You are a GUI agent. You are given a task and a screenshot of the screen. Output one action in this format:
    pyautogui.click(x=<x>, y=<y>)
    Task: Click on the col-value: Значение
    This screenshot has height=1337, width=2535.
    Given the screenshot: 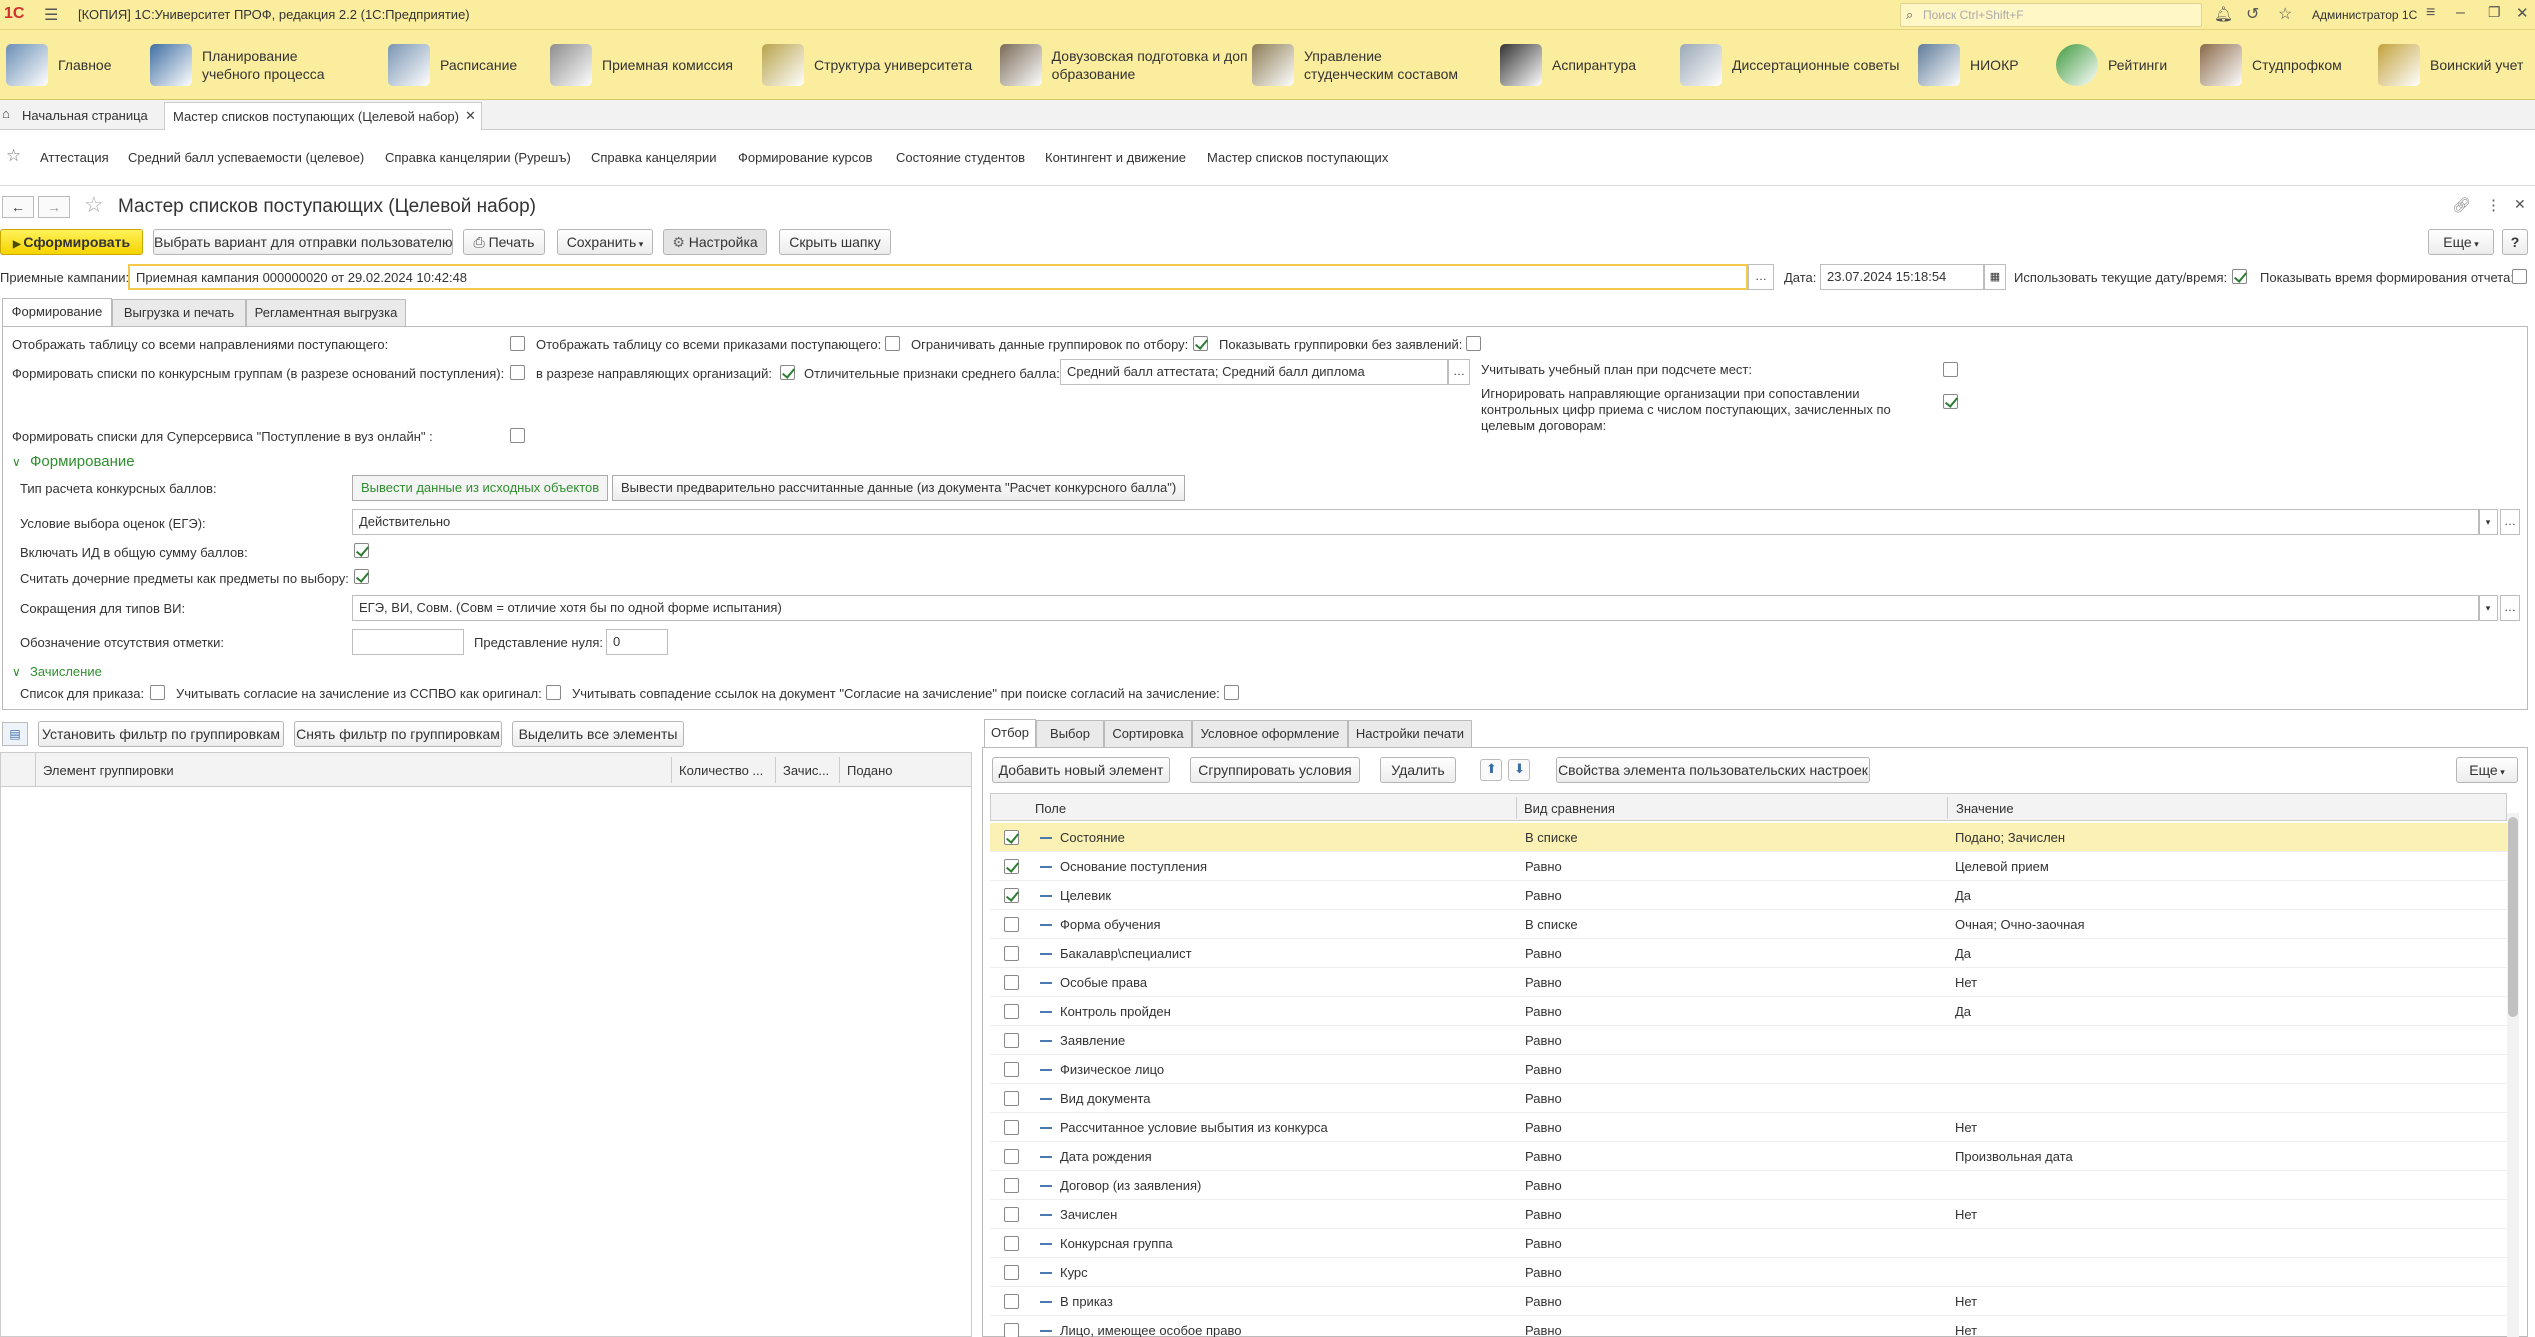 What is the action you would take?
    pyautogui.click(x=1985, y=808)
    